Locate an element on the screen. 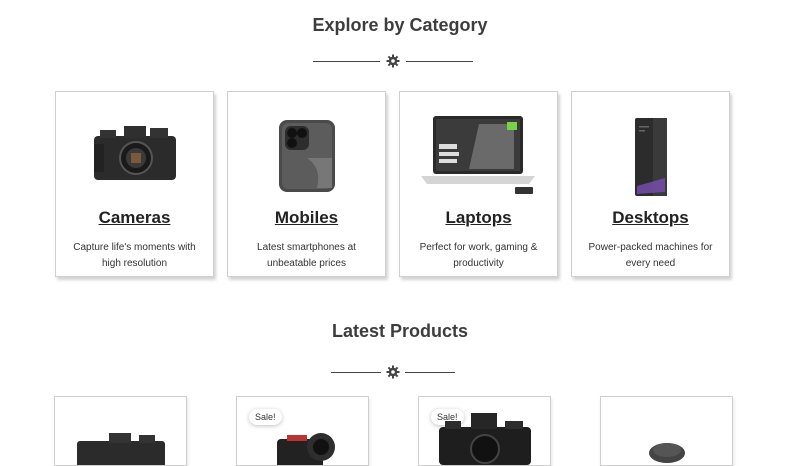  category-description: Latest smartphones at unbeatable prices is located at coordinates (306, 255).